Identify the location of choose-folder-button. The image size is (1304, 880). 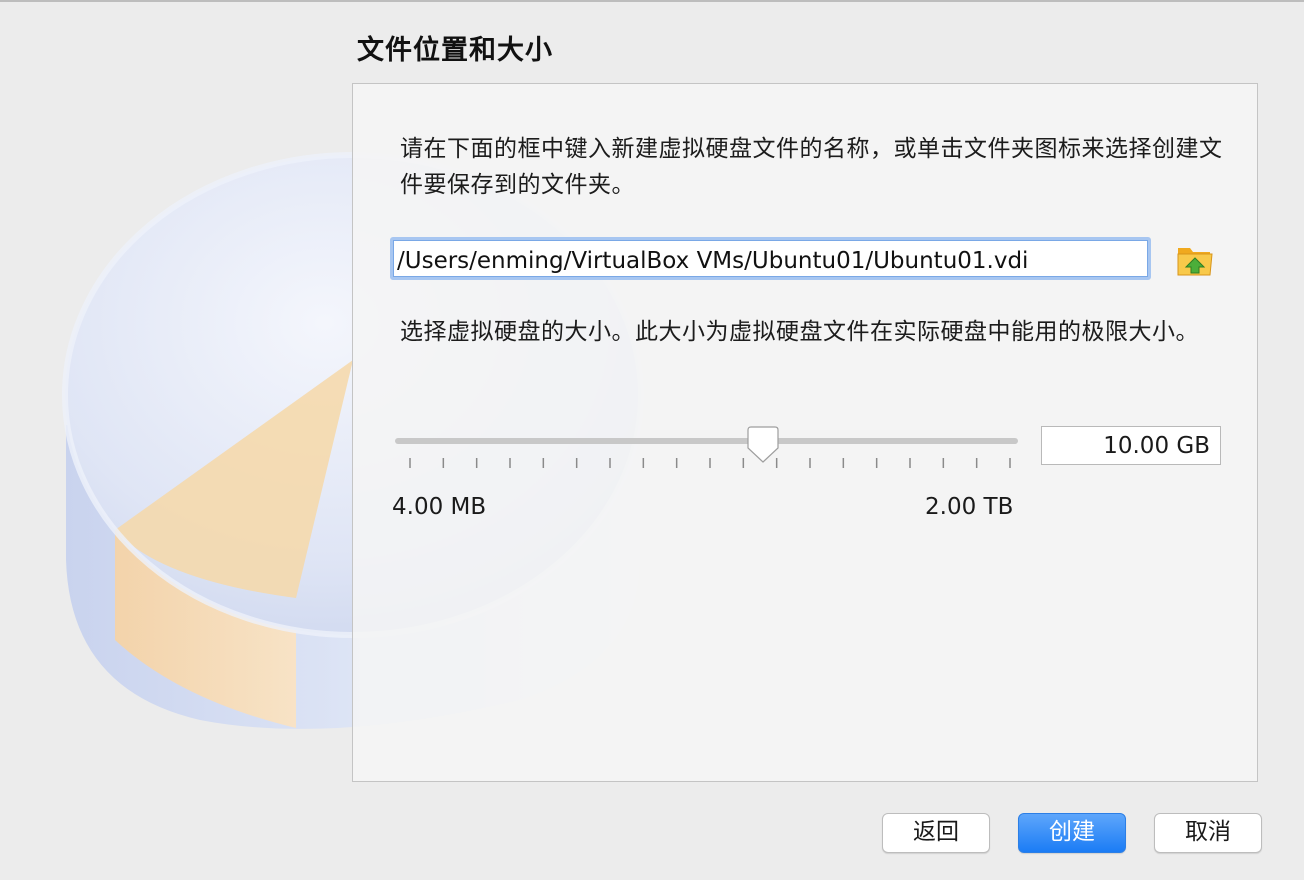
(1195, 260).